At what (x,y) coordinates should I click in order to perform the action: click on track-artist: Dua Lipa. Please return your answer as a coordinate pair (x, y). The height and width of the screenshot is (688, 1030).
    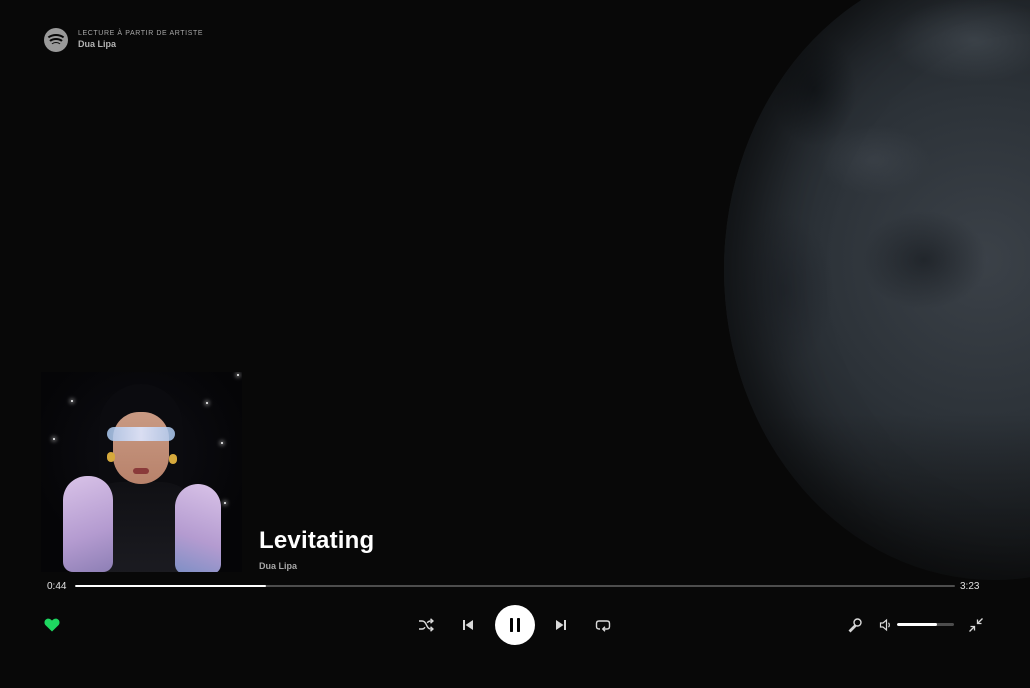
    Looking at the image, I should click on (278, 566).